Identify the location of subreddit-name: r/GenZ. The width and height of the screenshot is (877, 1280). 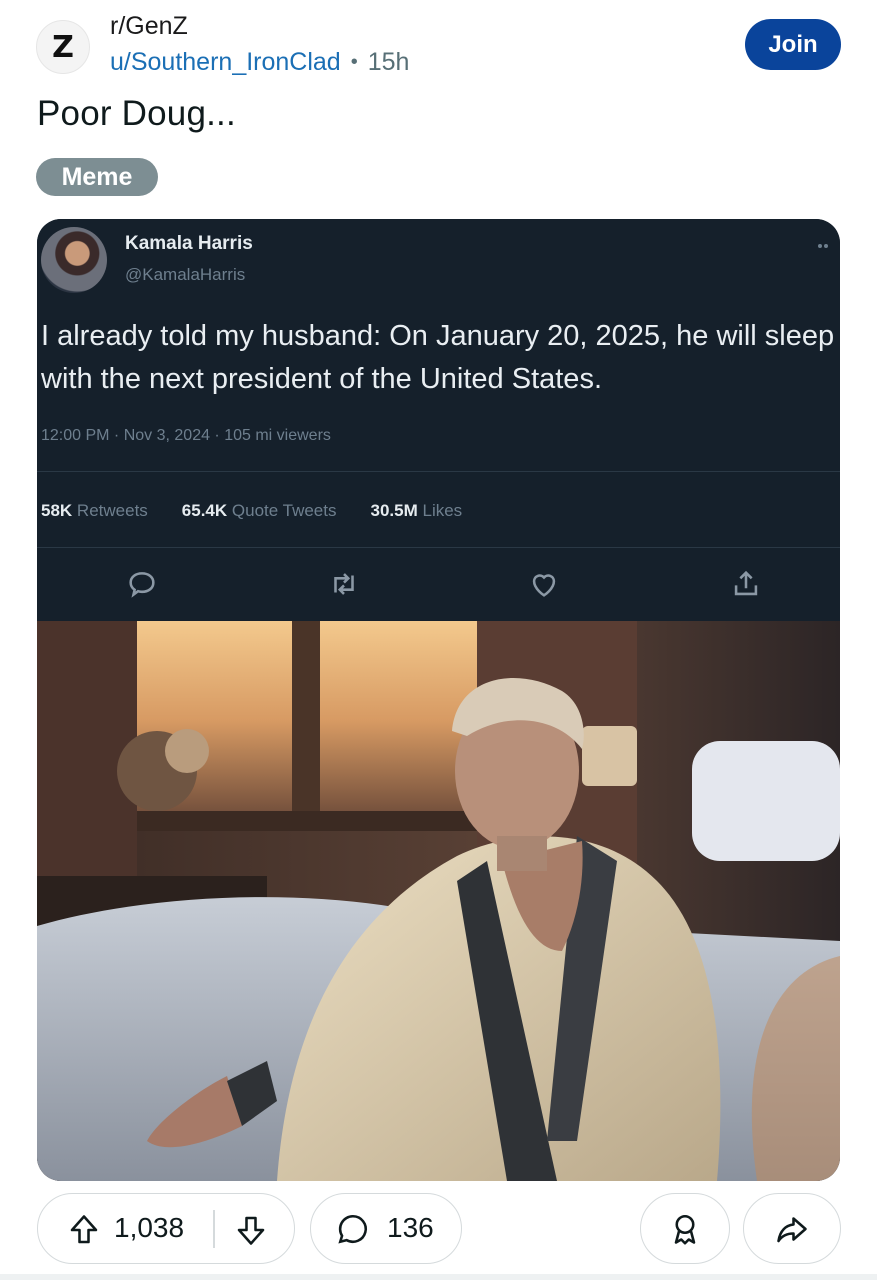
(149, 26).